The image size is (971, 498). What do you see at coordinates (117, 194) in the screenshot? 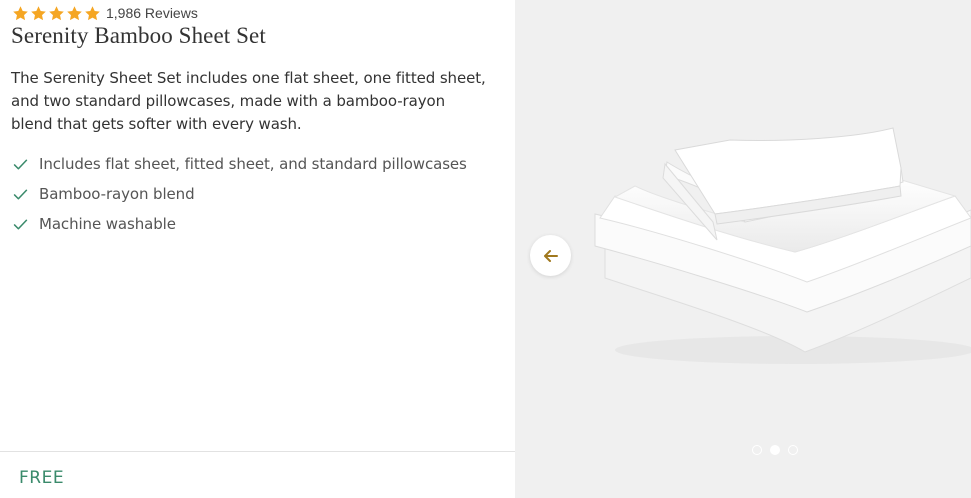
I see `feature-text: Bamboo-rayon blend` at bounding box center [117, 194].